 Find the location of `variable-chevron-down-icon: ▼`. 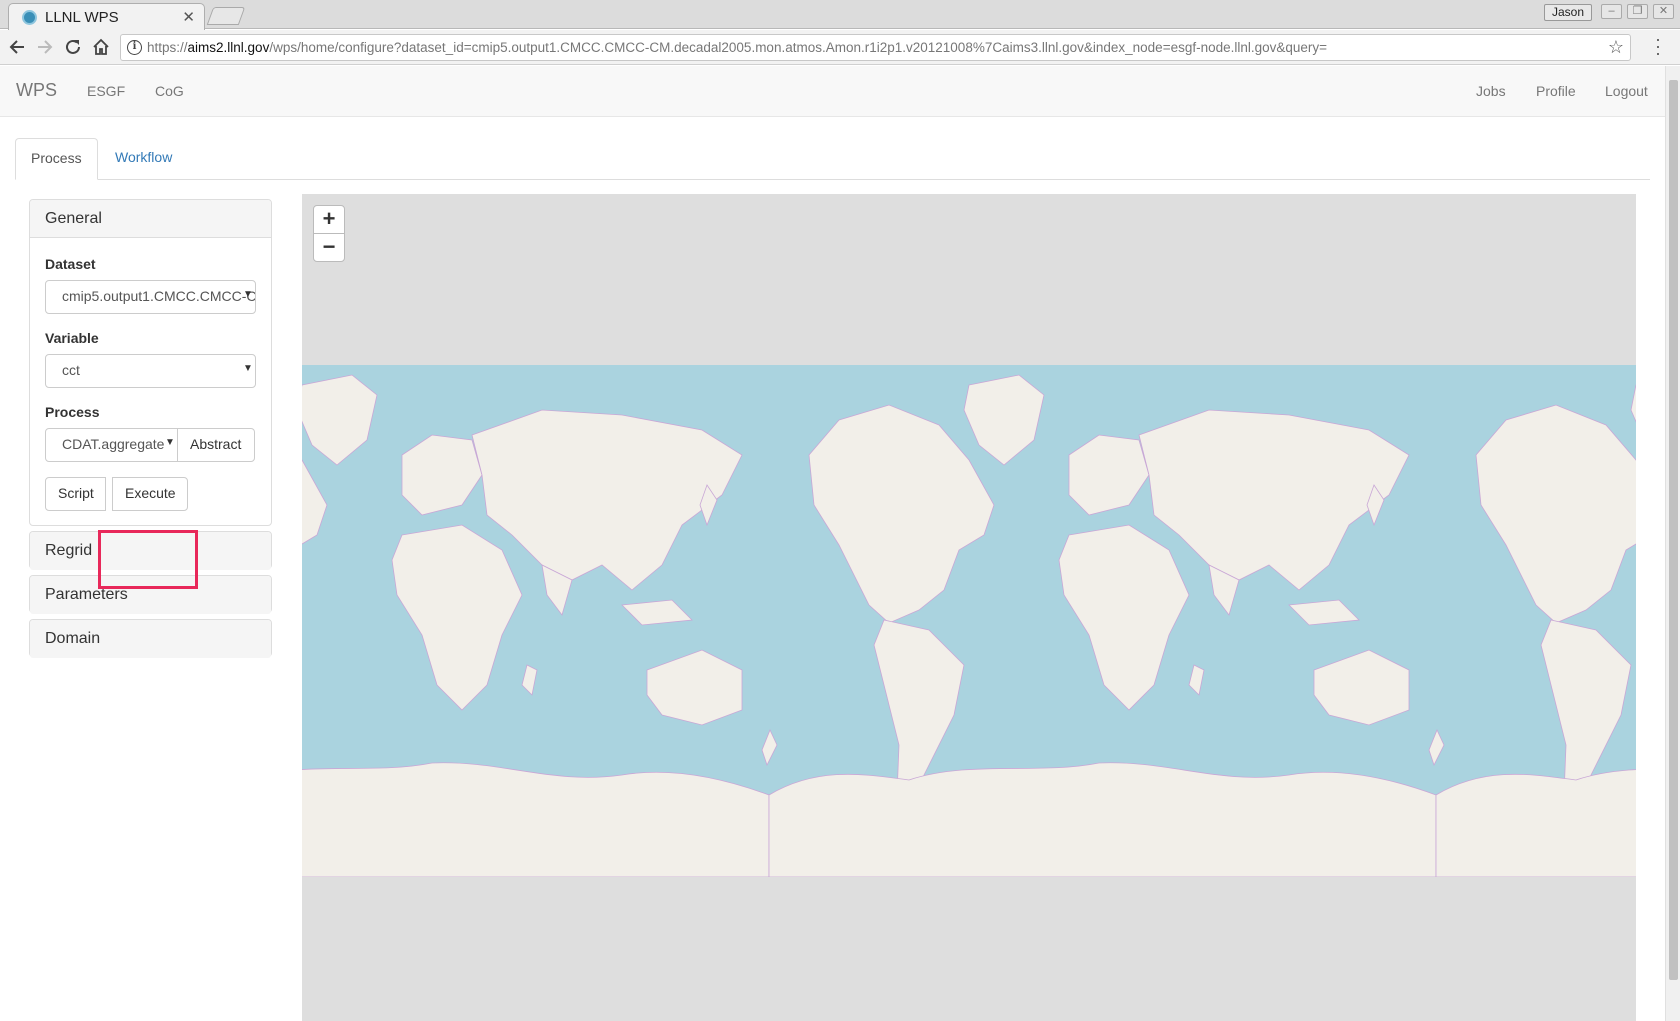

variable-chevron-down-icon: ▼ is located at coordinates (248, 368).